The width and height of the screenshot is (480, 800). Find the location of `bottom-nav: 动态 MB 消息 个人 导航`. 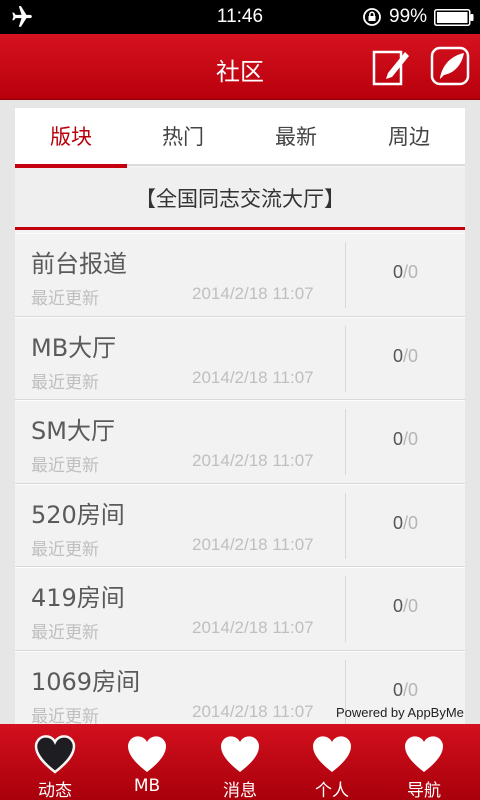

bottom-nav: 动态 MB 消息 个人 导航 is located at coordinates (240, 762).